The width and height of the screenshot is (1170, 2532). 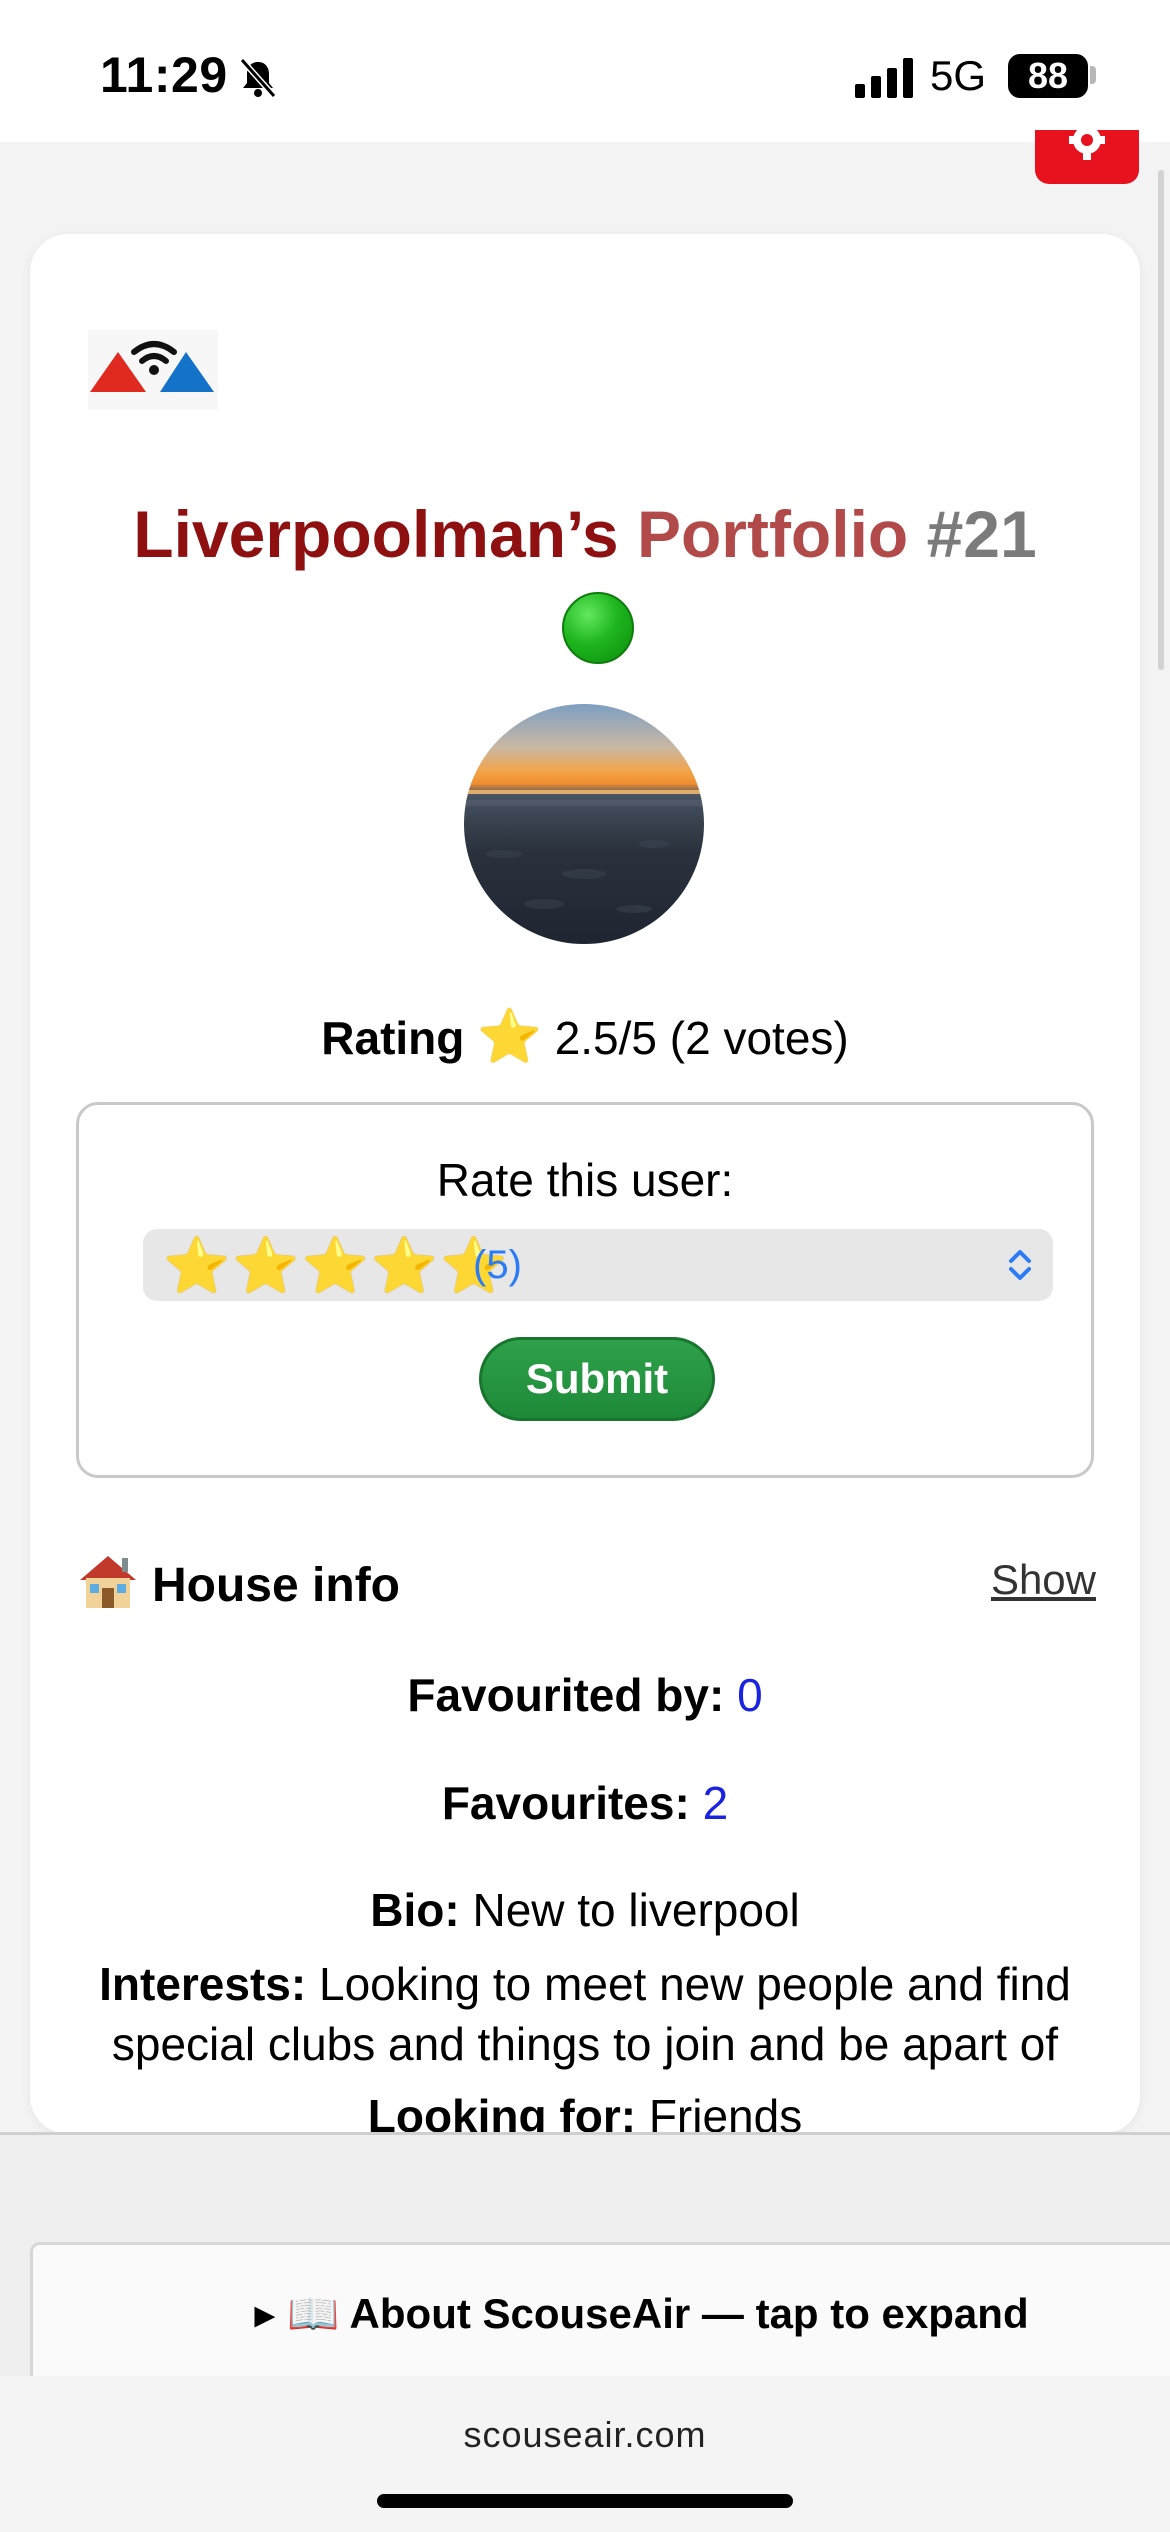 What do you see at coordinates (336, 1266) in the screenshot?
I see `rating-select-stars: ⭐⭐⭐⭐⭐` at bounding box center [336, 1266].